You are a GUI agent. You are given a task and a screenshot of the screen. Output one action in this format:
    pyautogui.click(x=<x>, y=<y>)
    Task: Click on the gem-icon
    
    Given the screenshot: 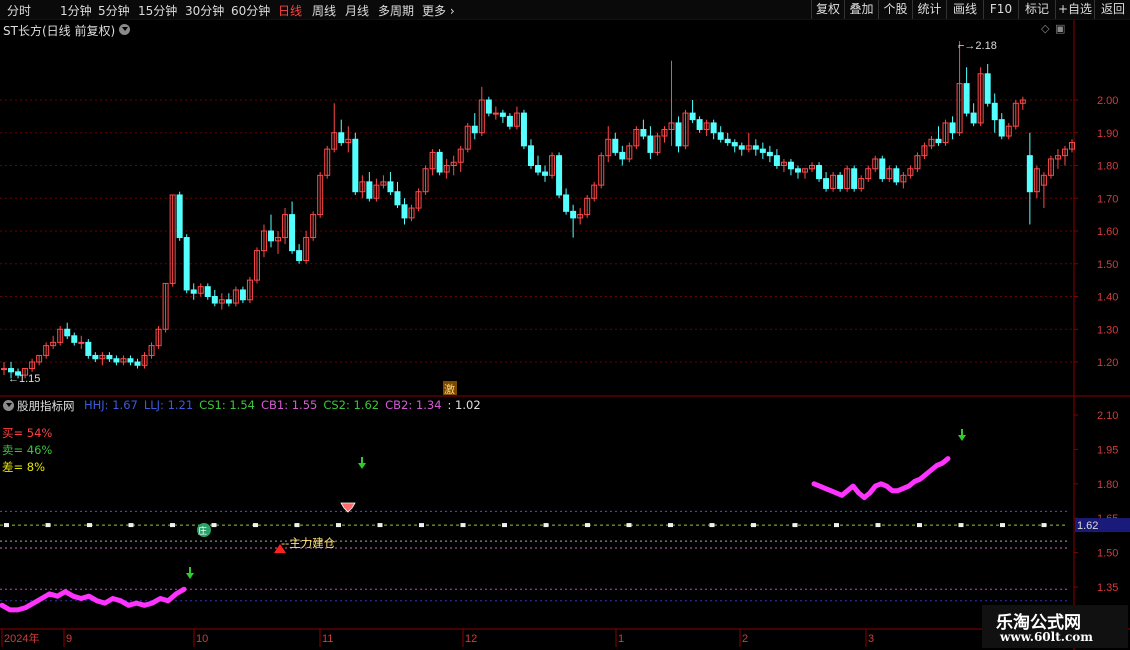 What is the action you would take?
    pyautogui.click(x=348, y=507)
    